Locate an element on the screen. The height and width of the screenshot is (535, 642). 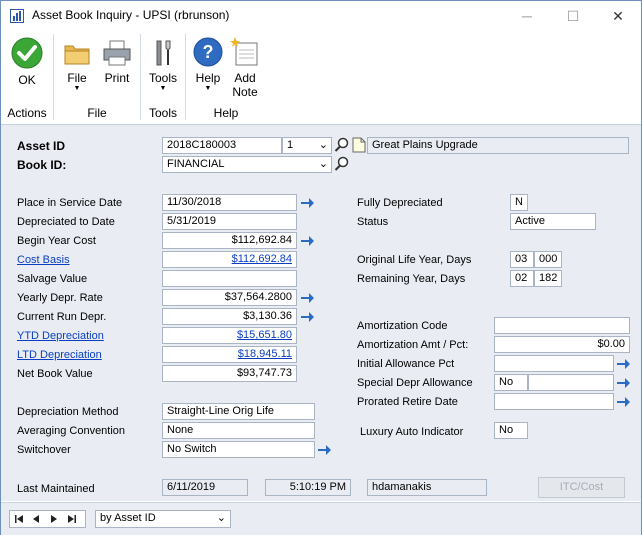
ltd-depreciation-link: LTD Depreciation is located at coordinates (59, 355).